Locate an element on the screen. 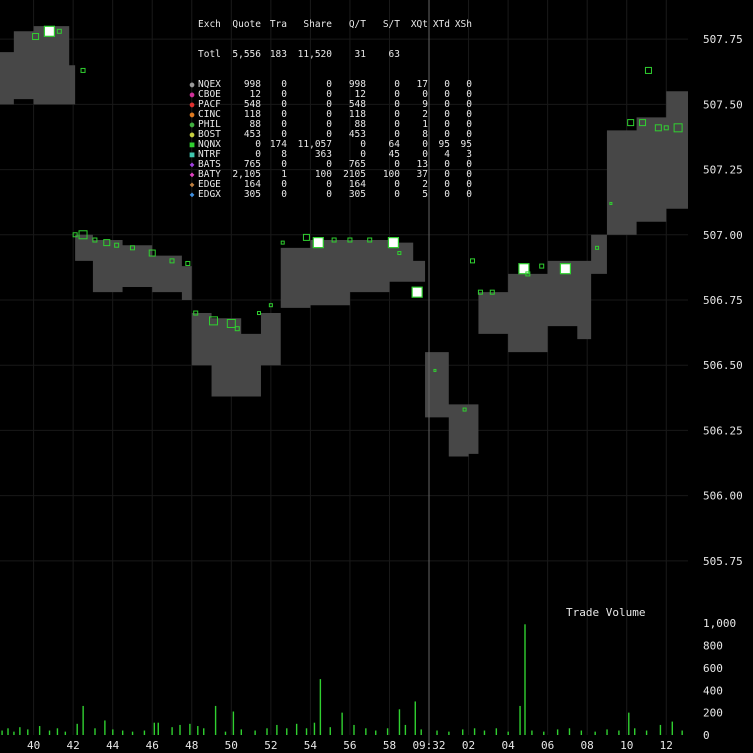 The height and width of the screenshot is (753, 753). legend-cell-share: 100 is located at coordinates (323, 174).